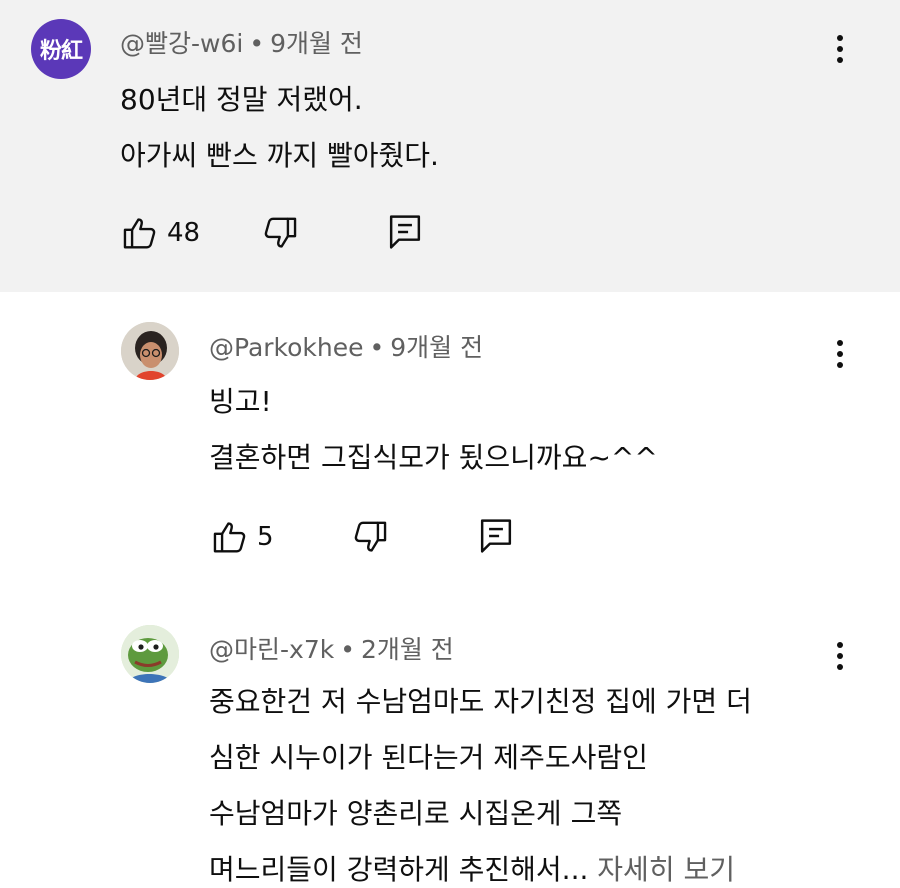 This screenshot has height=888, width=900. What do you see at coordinates (265, 537) in the screenshot?
I see `like-count: 5` at bounding box center [265, 537].